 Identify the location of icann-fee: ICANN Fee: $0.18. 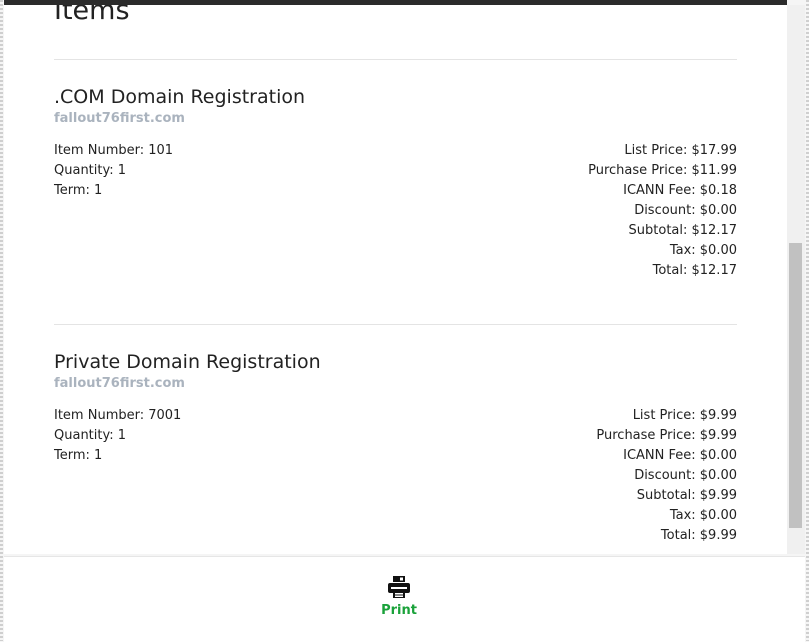
(680, 190).